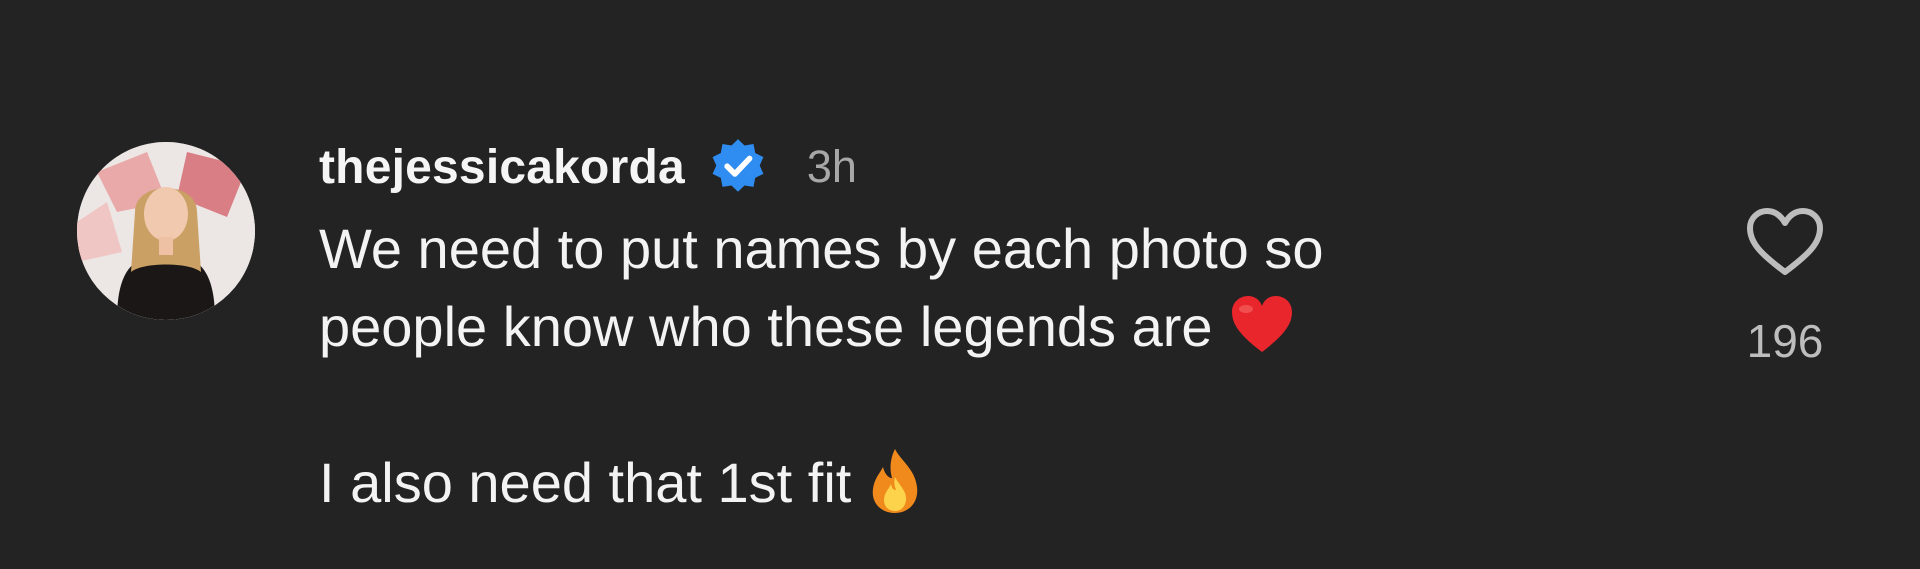  I want to click on avatar-photo, so click(166, 231).